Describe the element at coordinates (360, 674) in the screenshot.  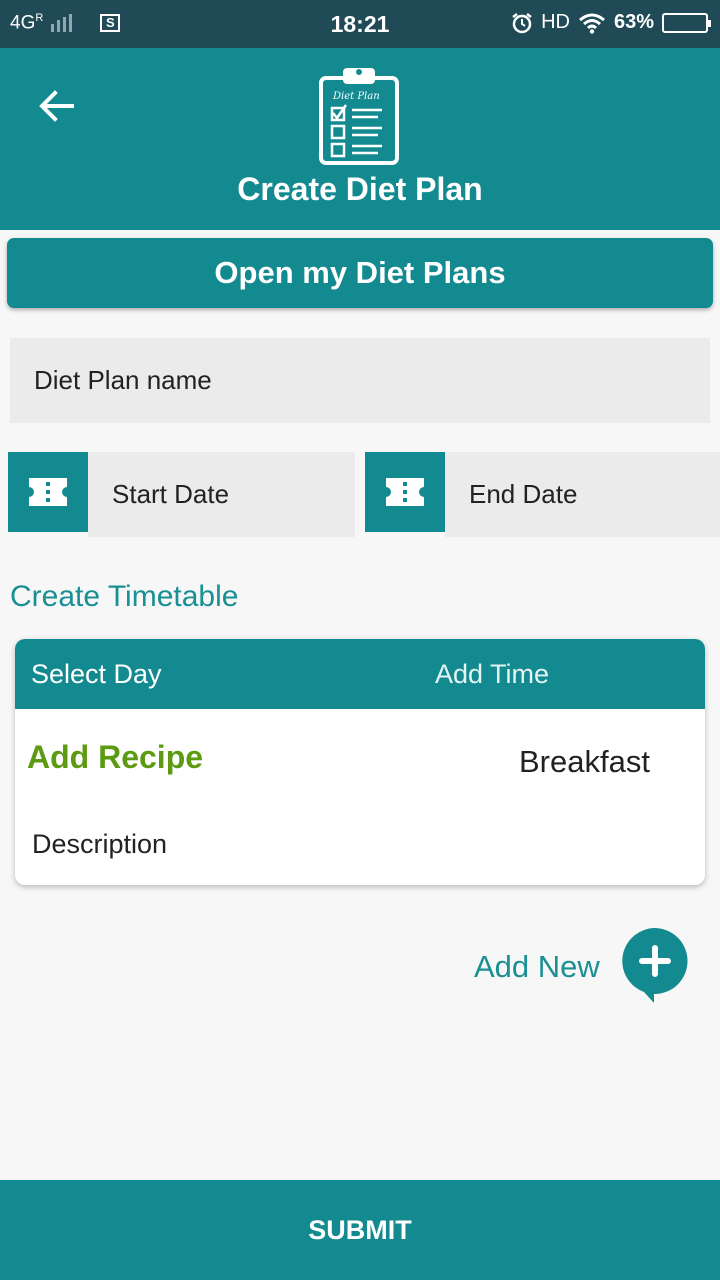
I see `timetable-card-header: Select Day Add Time` at that location.